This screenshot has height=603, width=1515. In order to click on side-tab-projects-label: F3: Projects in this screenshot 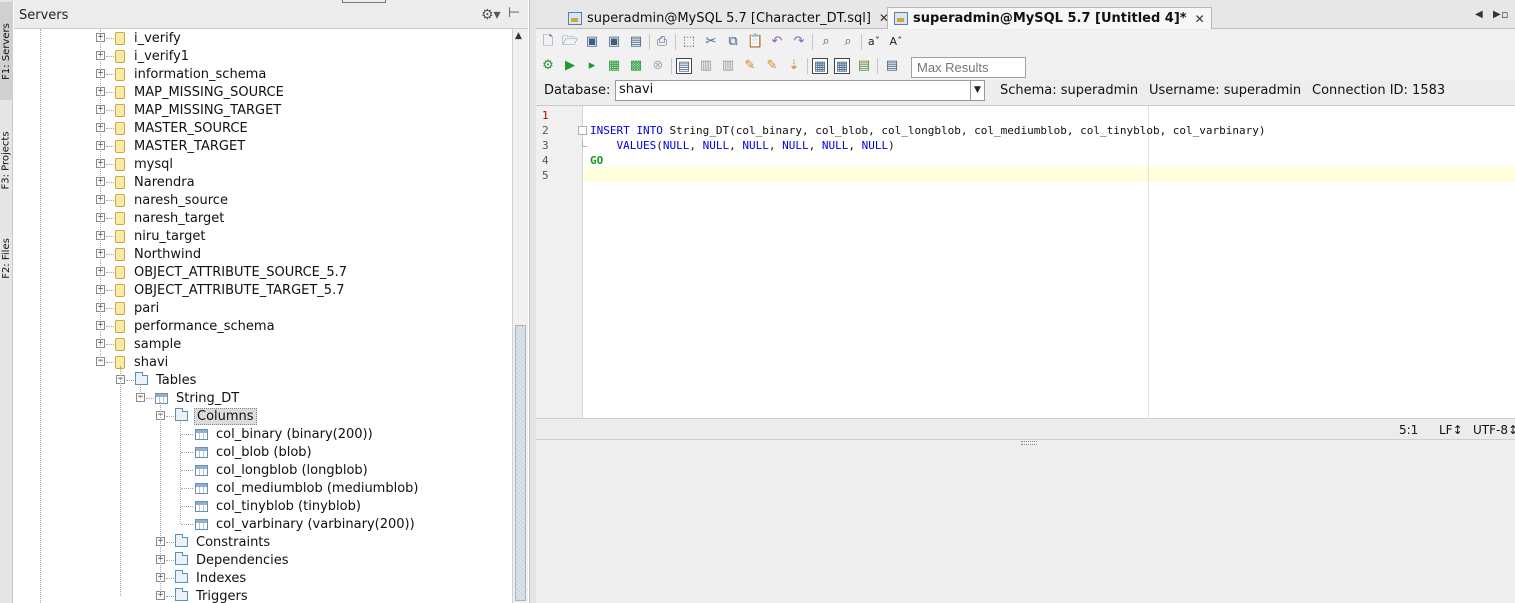, I will do `click(6, 160)`.